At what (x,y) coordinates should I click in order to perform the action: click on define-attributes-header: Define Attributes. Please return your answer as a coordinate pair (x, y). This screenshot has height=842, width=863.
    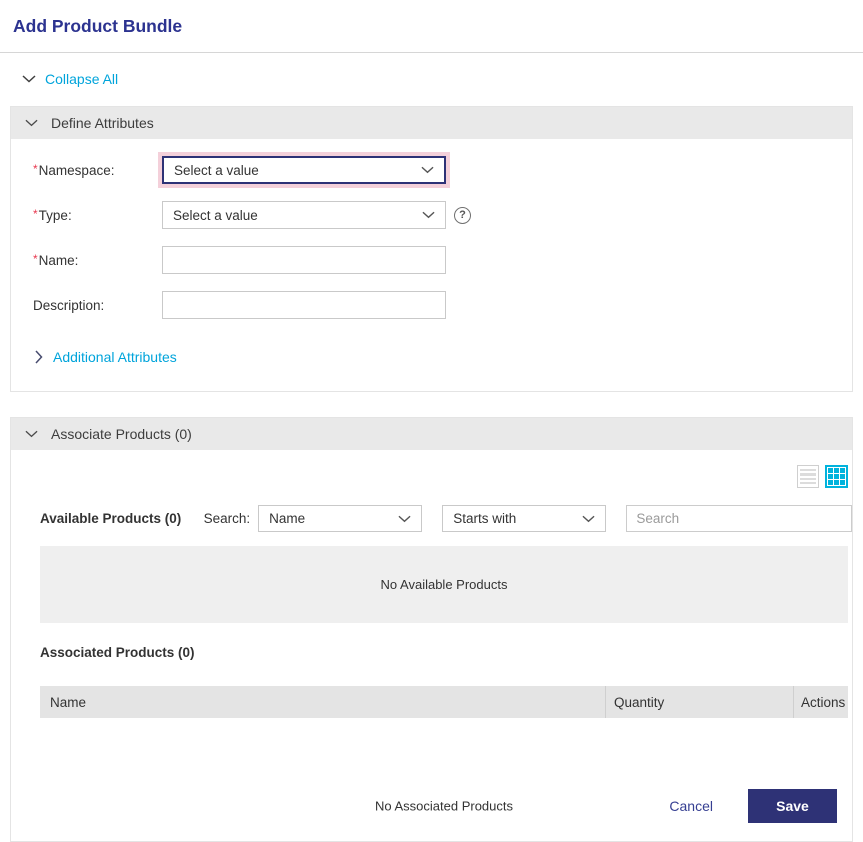
    Looking at the image, I should click on (431, 123).